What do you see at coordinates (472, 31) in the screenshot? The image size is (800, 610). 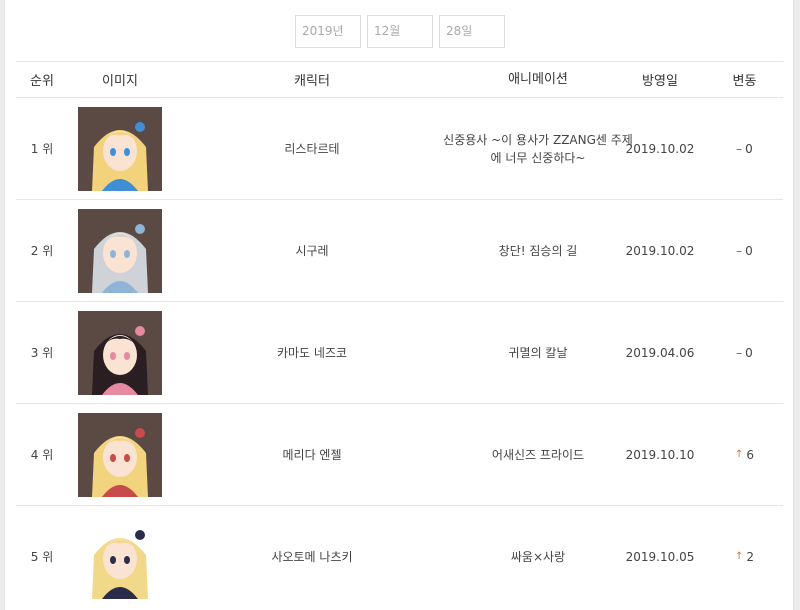 I see `day-select: 28일` at bounding box center [472, 31].